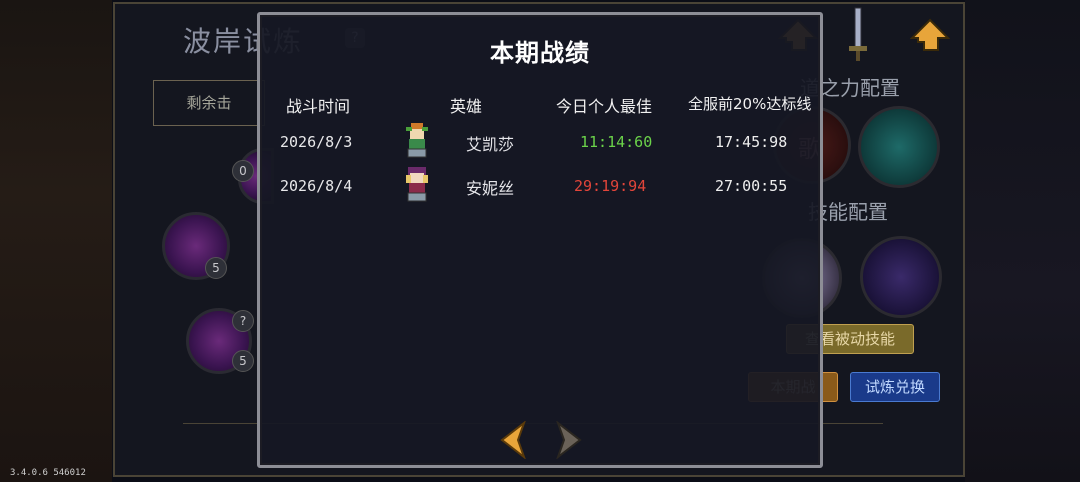 Image resolution: width=1080 pixels, height=482 pixels. Describe the element at coordinates (604, 106) in the screenshot. I see `header-personal-best: 今日个人最佳` at that location.